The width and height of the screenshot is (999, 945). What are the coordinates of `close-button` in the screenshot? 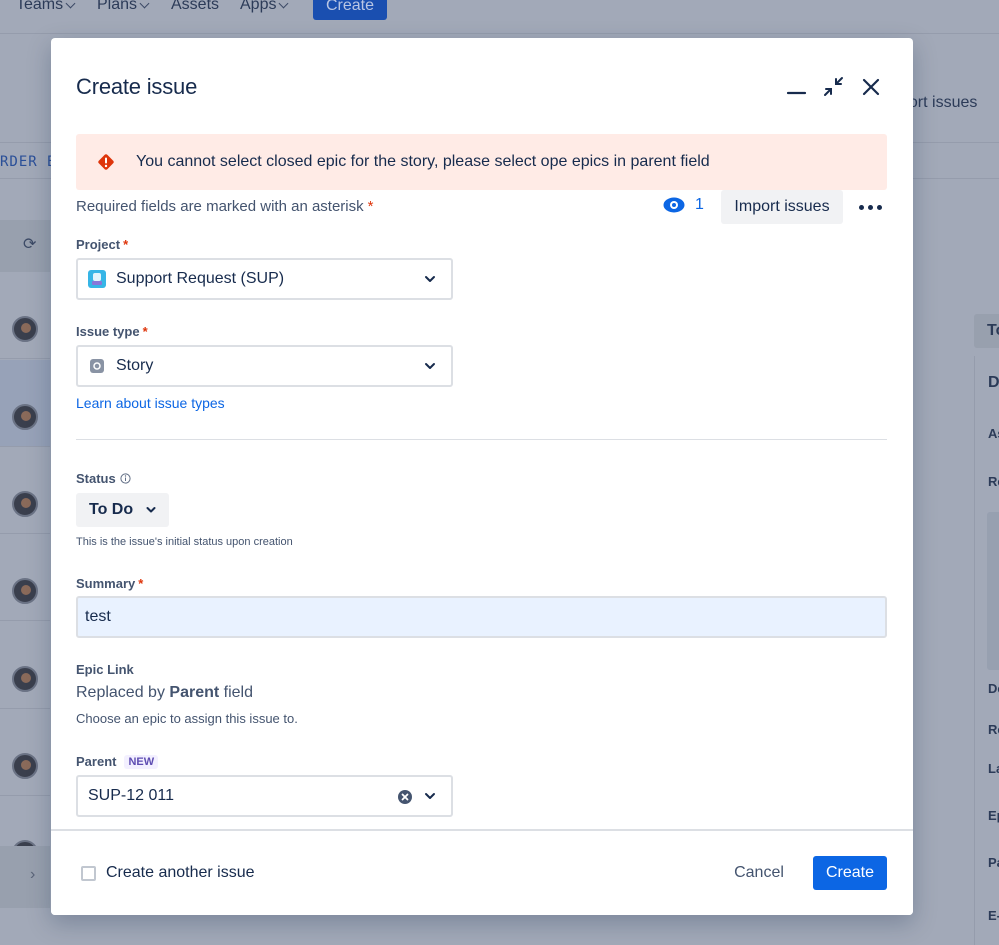 It's located at (871, 88).